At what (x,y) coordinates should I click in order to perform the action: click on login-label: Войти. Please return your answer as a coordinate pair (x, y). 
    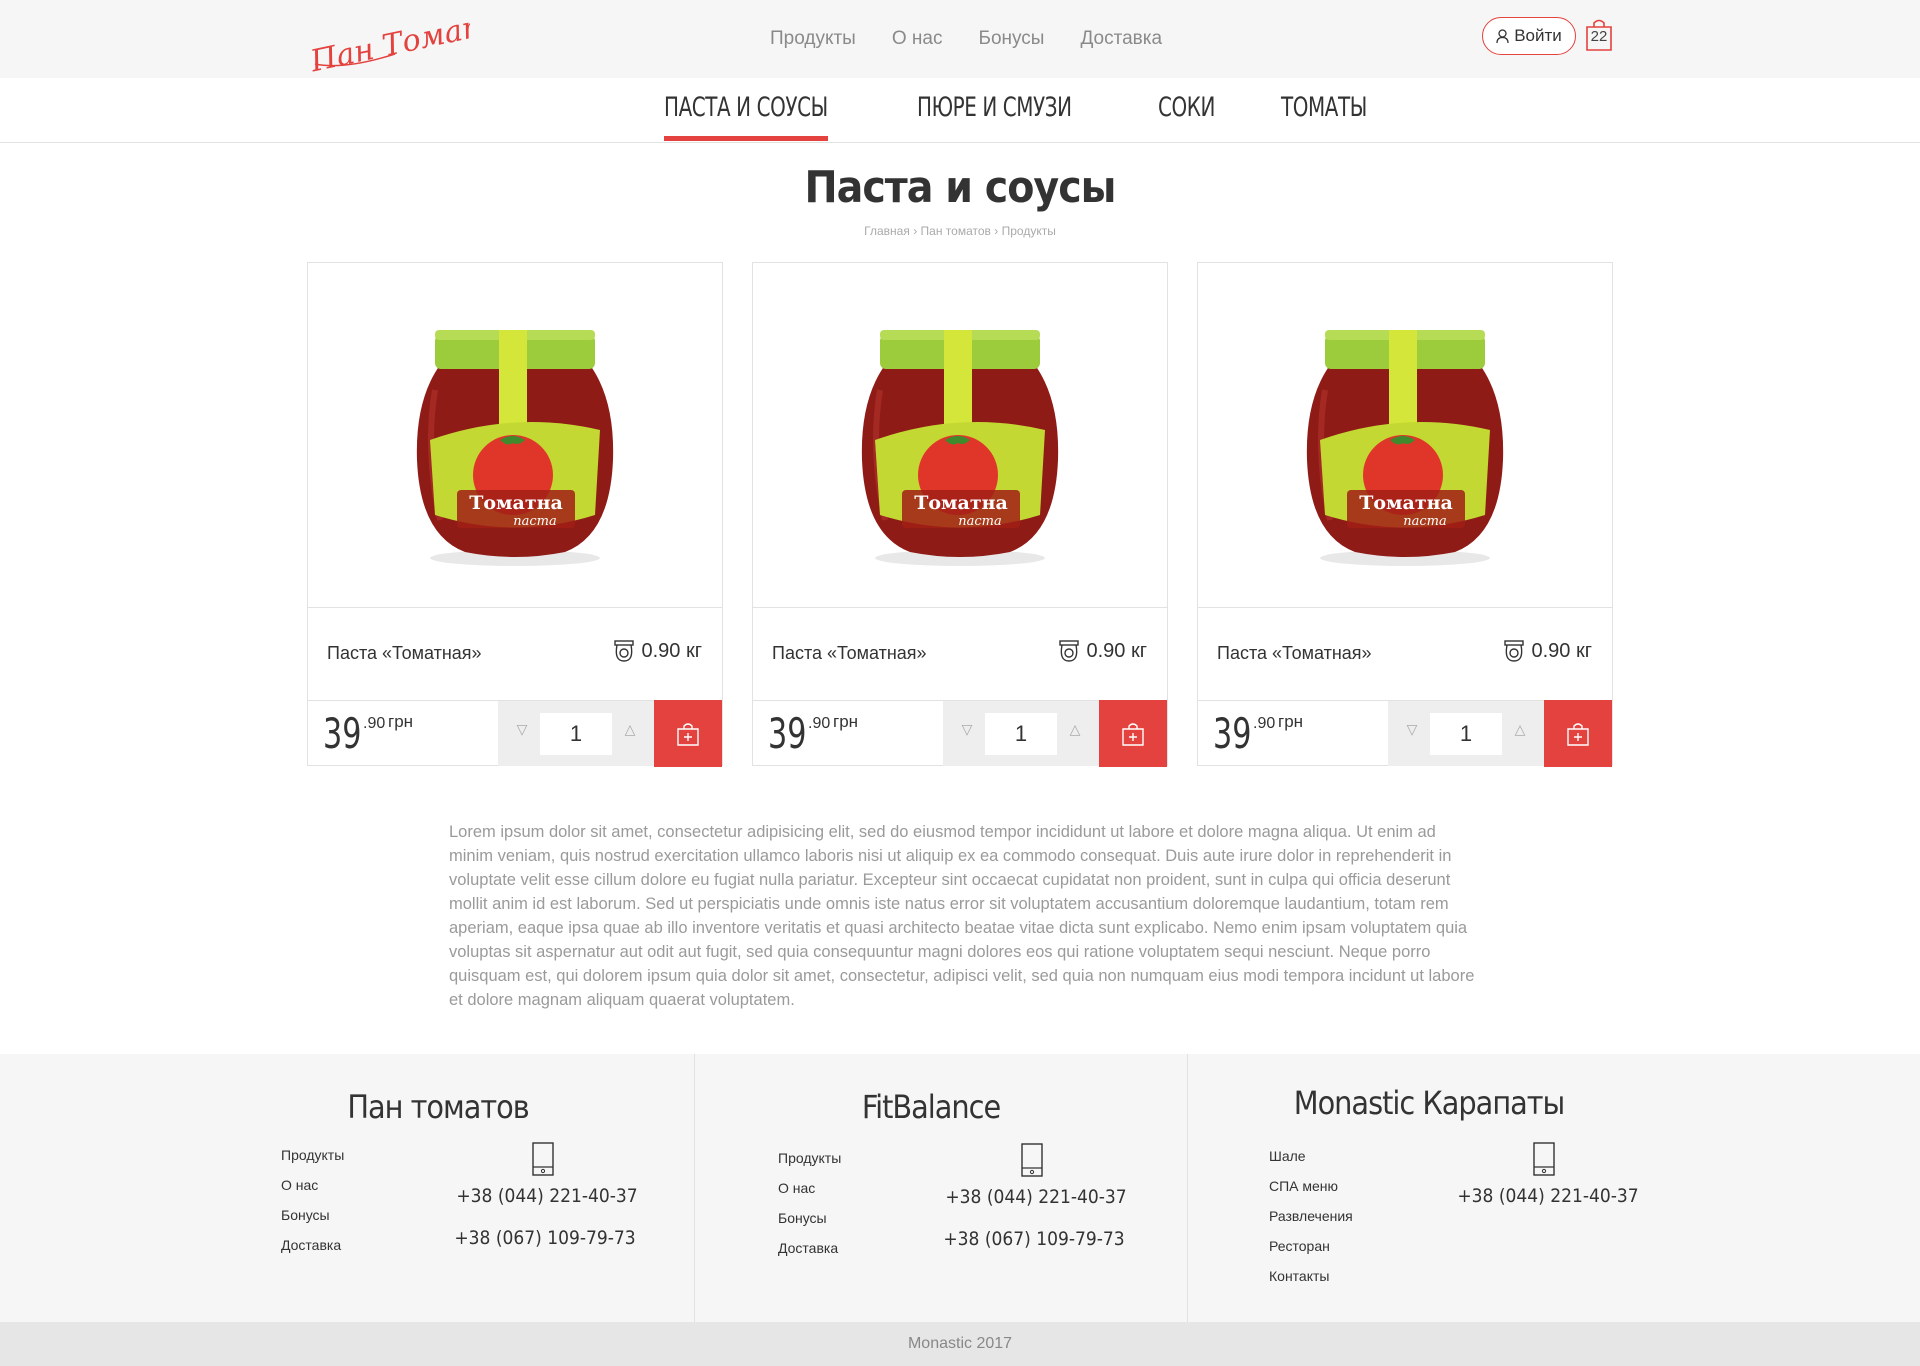
    Looking at the image, I should click on (1538, 35).